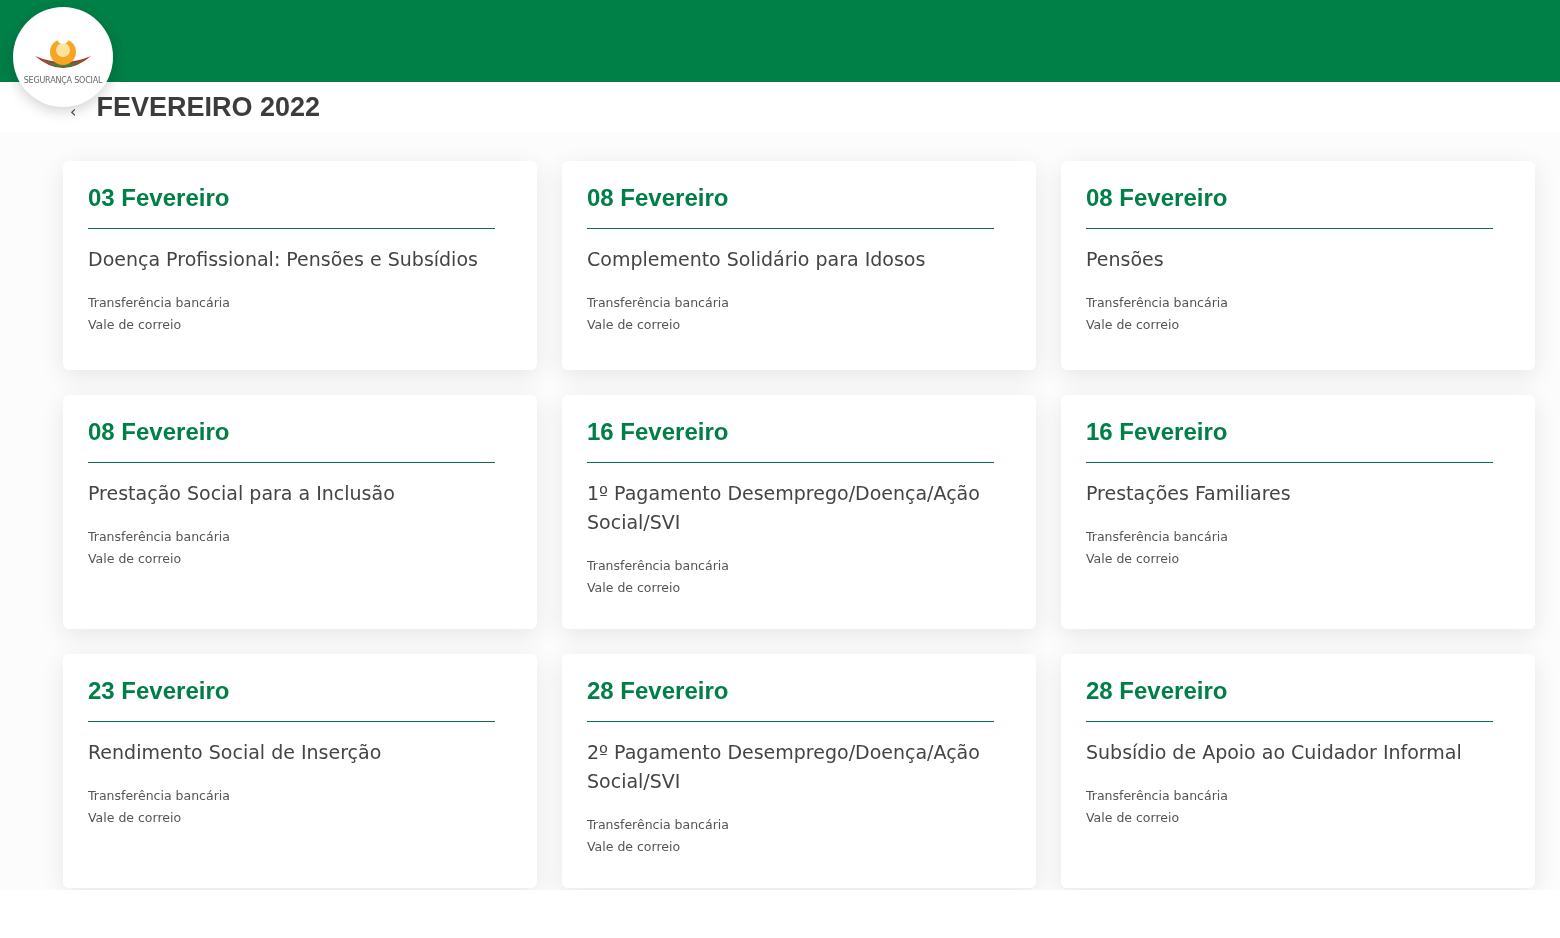 The width and height of the screenshot is (1560, 938). Describe the element at coordinates (159, 691) in the screenshot. I see `card-date: 23 Fevereiro` at that location.